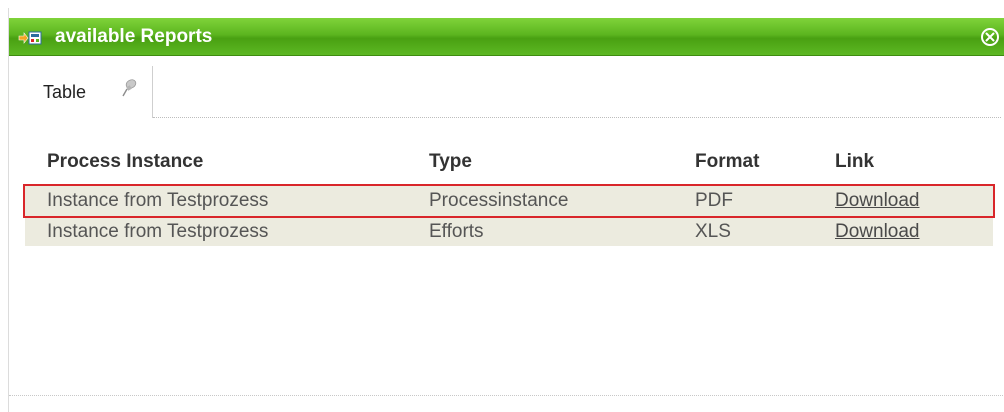 This screenshot has height=412, width=1004. I want to click on column-header-link: Link, so click(854, 162).